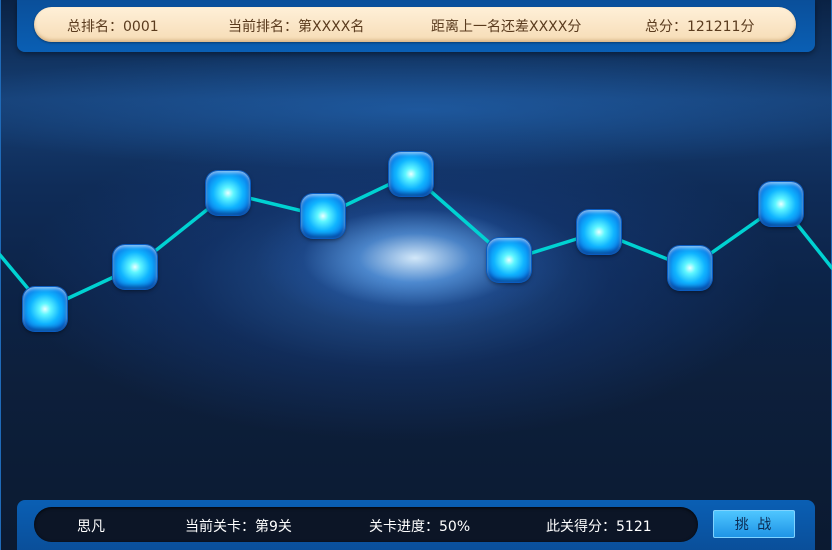 Image resolution: width=832 pixels, height=550 pixels. I want to click on level-score-text: 此关得分：5121, so click(599, 527).